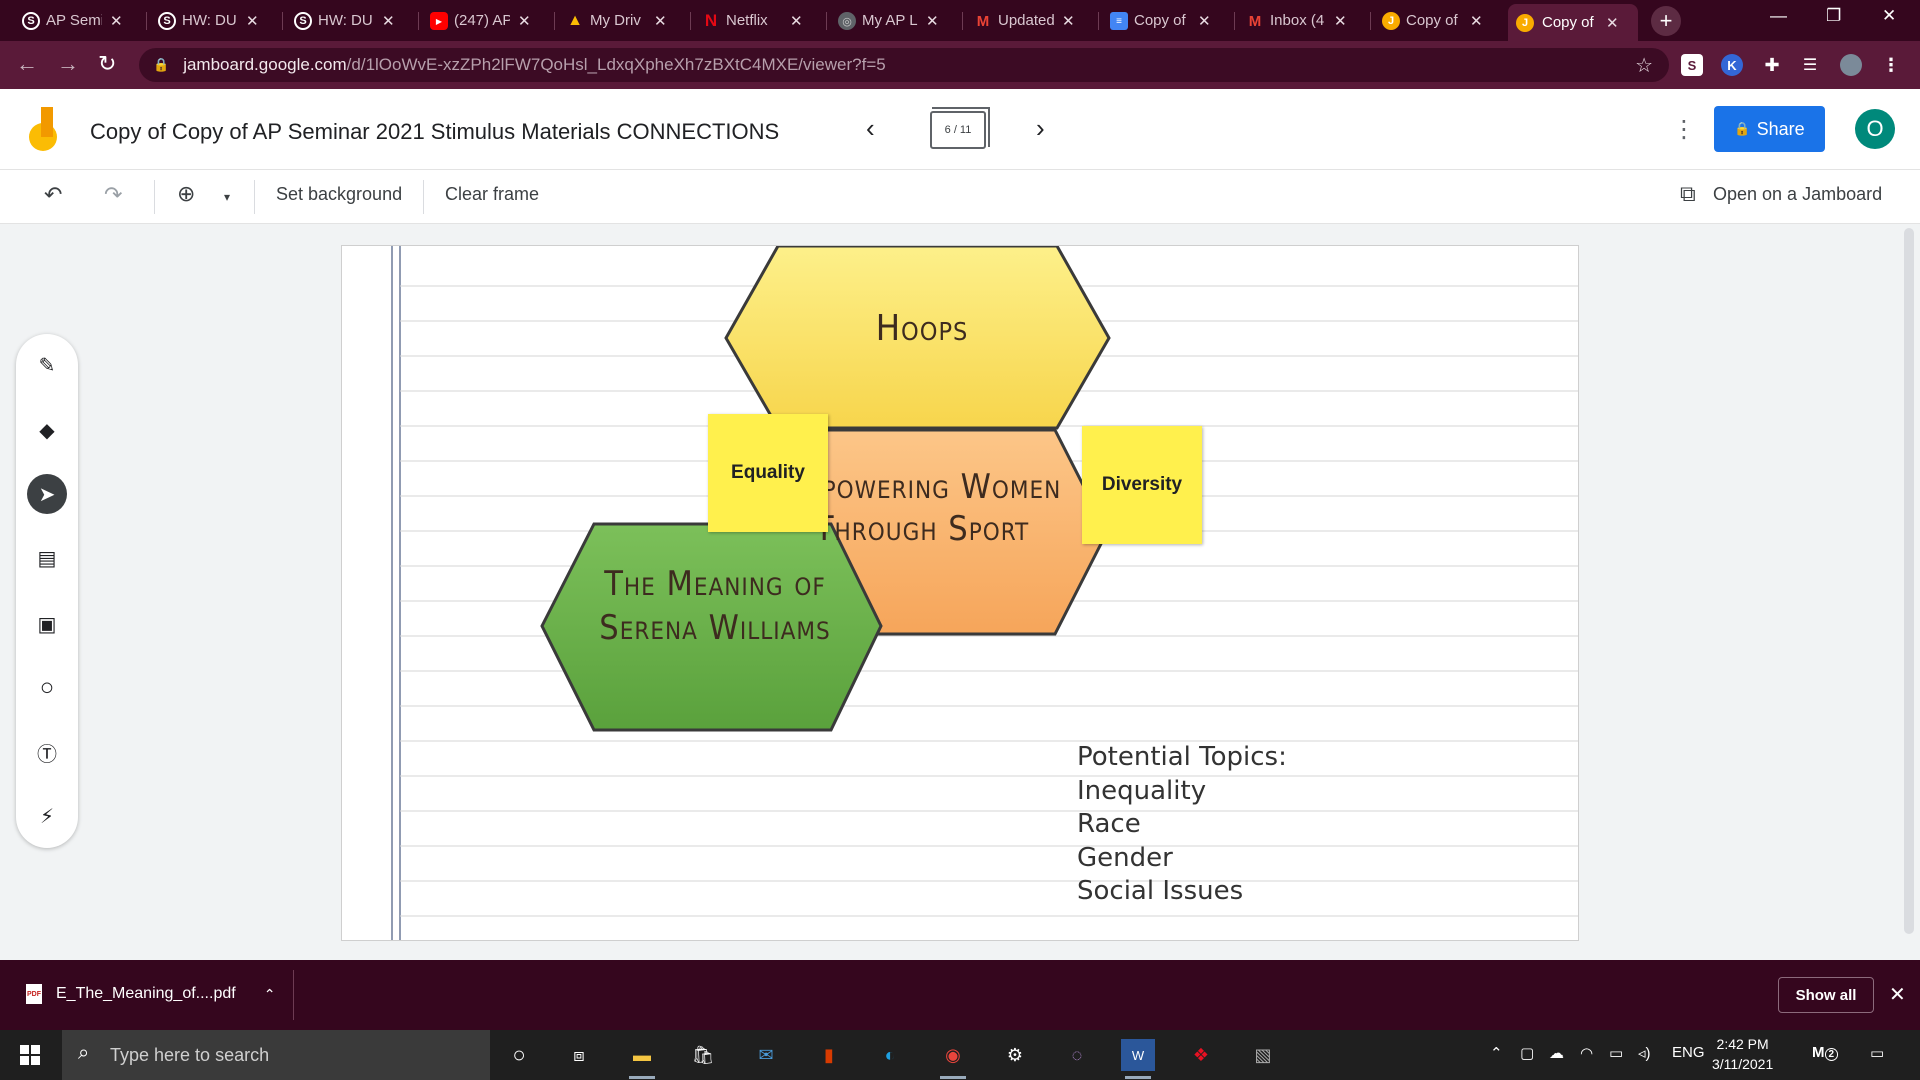 This screenshot has width=1920, height=1080. I want to click on forward-icon: →, so click(68, 64).